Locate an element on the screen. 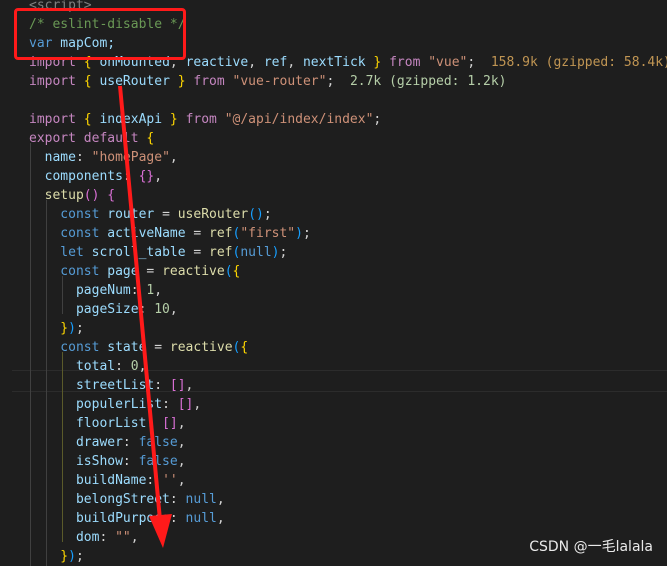 The image size is (667, 566). annotation-arrow is located at coordinates (145, 316).